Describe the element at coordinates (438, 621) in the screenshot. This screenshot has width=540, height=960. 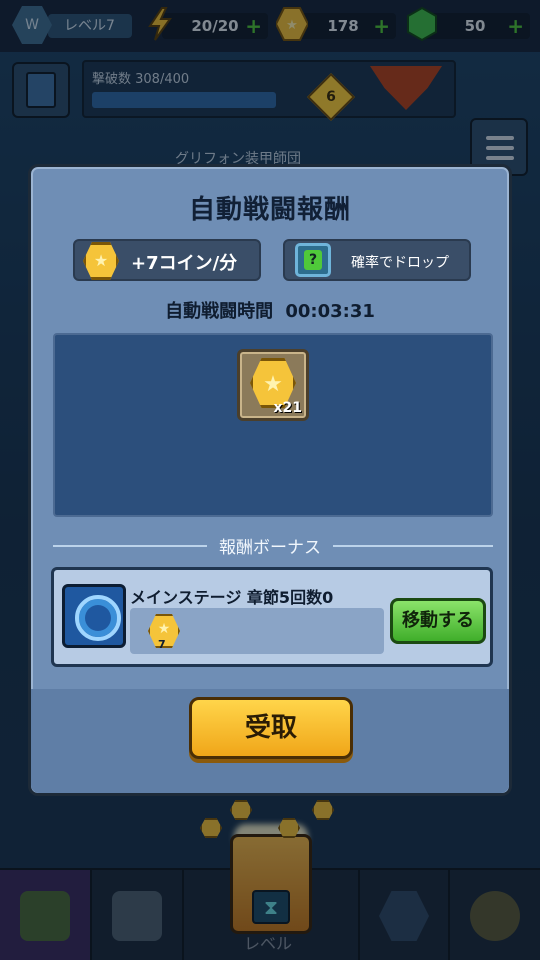
I see `go-button: 移動する` at that location.